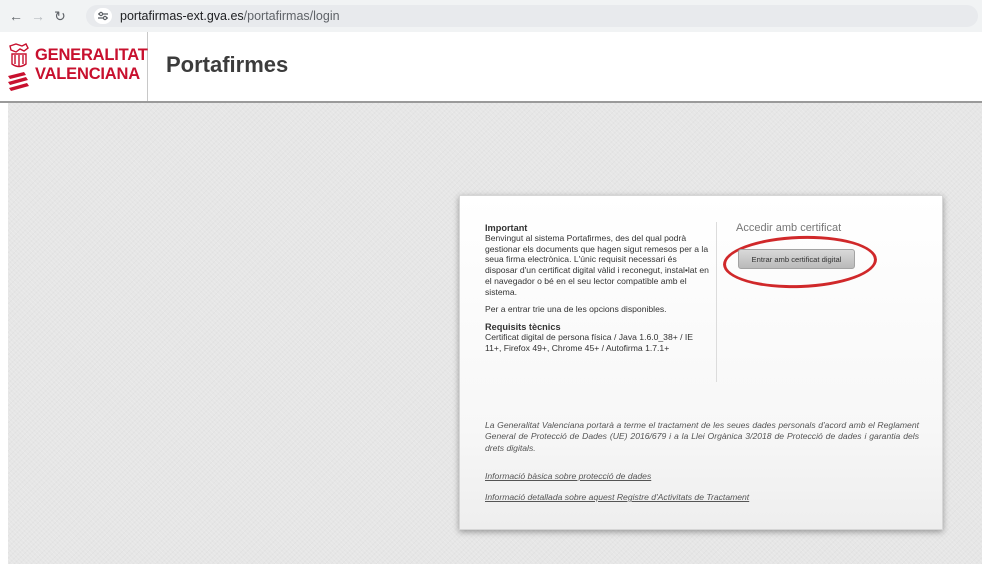  Describe the element at coordinates (796, 259) in the screenshot. I see `login-certificate-button: Entrar amb certificat digital` at that location.